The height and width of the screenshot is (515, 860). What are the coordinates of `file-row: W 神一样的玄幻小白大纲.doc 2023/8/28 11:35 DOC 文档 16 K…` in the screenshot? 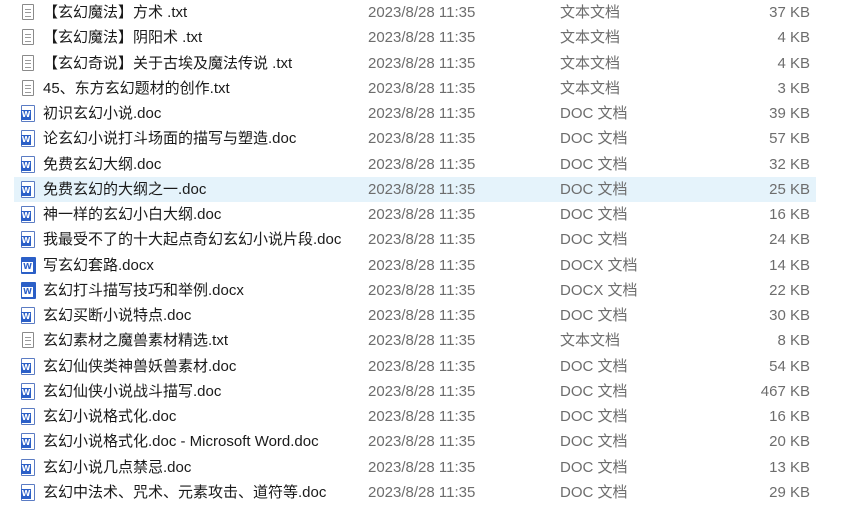 It's located at (415, 214).